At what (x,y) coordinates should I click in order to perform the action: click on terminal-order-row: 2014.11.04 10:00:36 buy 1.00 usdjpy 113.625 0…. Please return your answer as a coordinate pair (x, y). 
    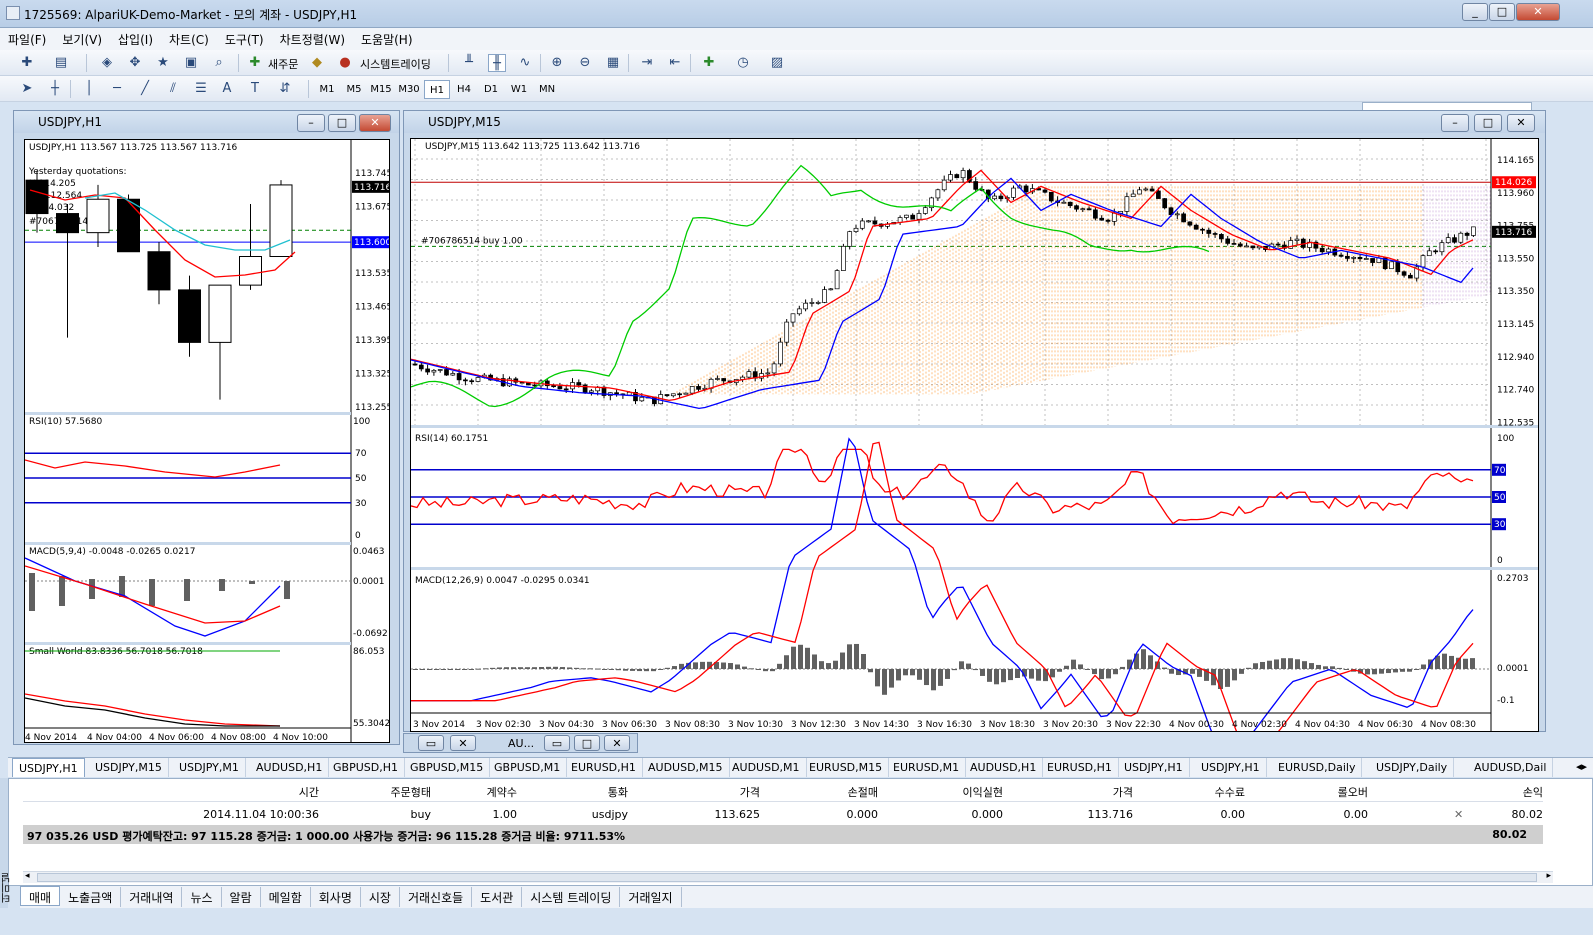
    Looking at the image, I should click on (783, 814).